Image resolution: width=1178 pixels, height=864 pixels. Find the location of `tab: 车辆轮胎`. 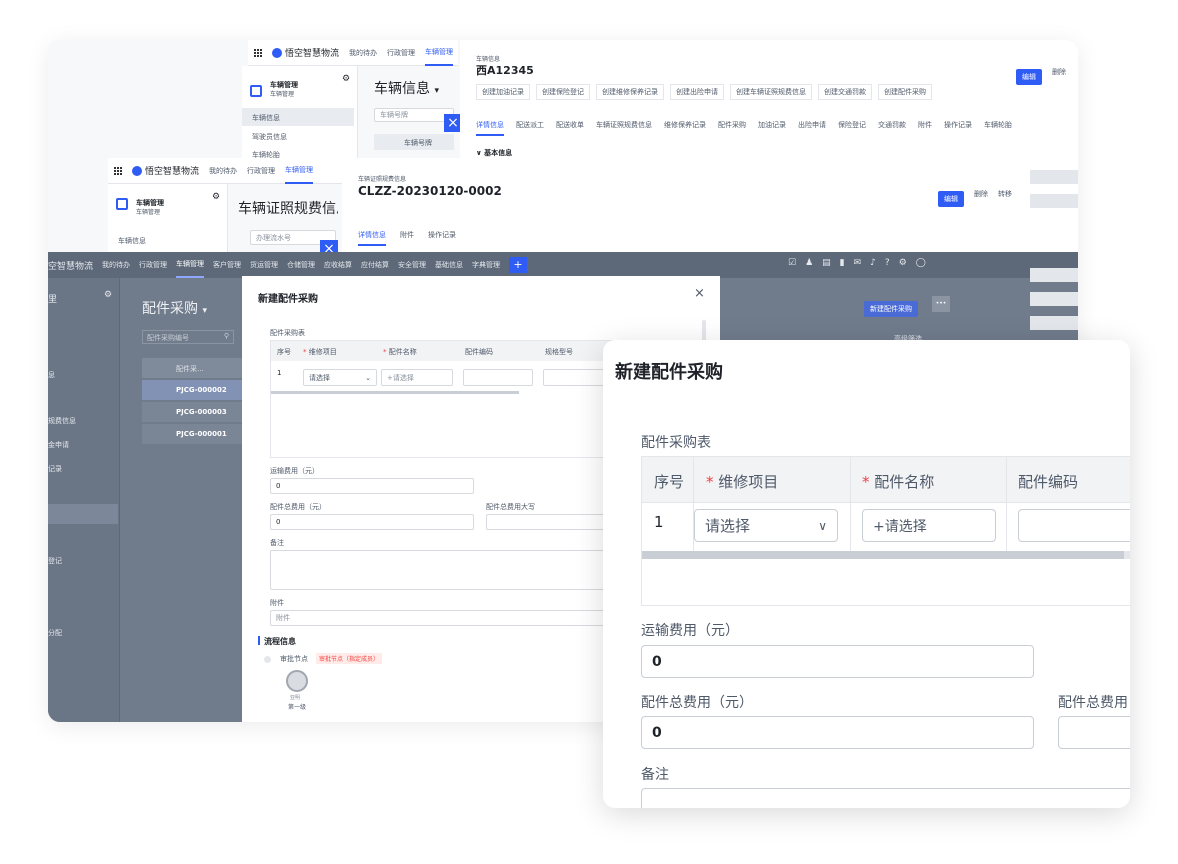

tab: 车辆轮胎 is located at coordinates (998, 128).